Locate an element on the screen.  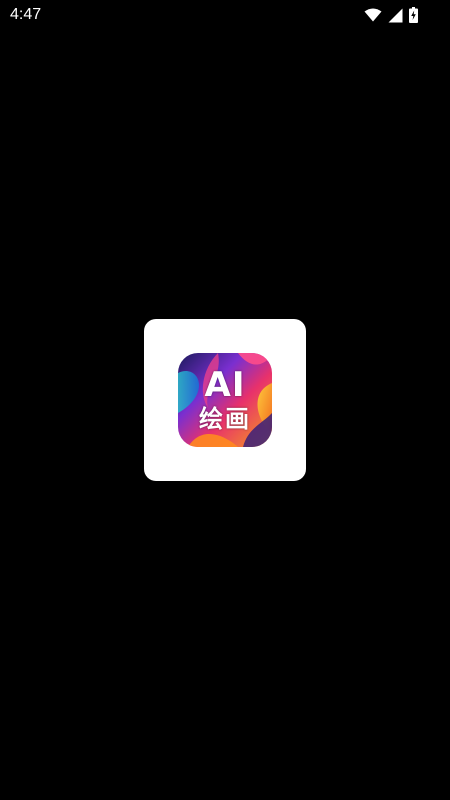
status-icons is located at coordinates (391, 15).